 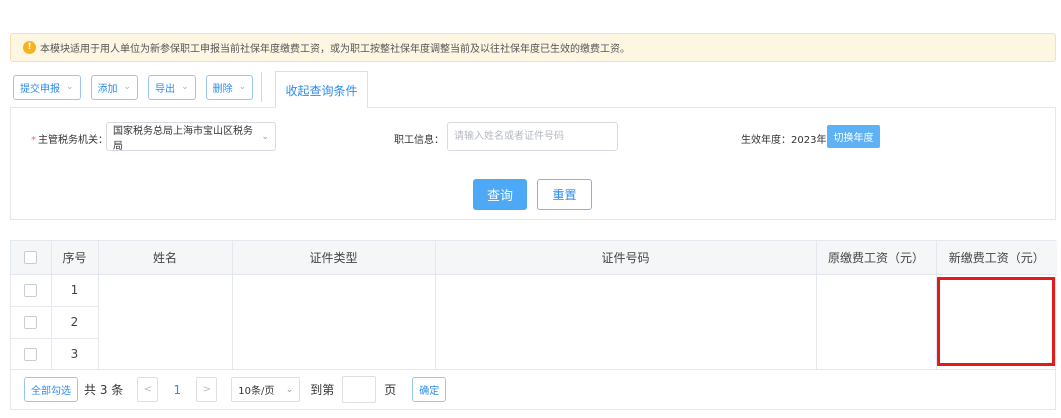 I want to click on employee-info-input, so click(x=532, y=136).